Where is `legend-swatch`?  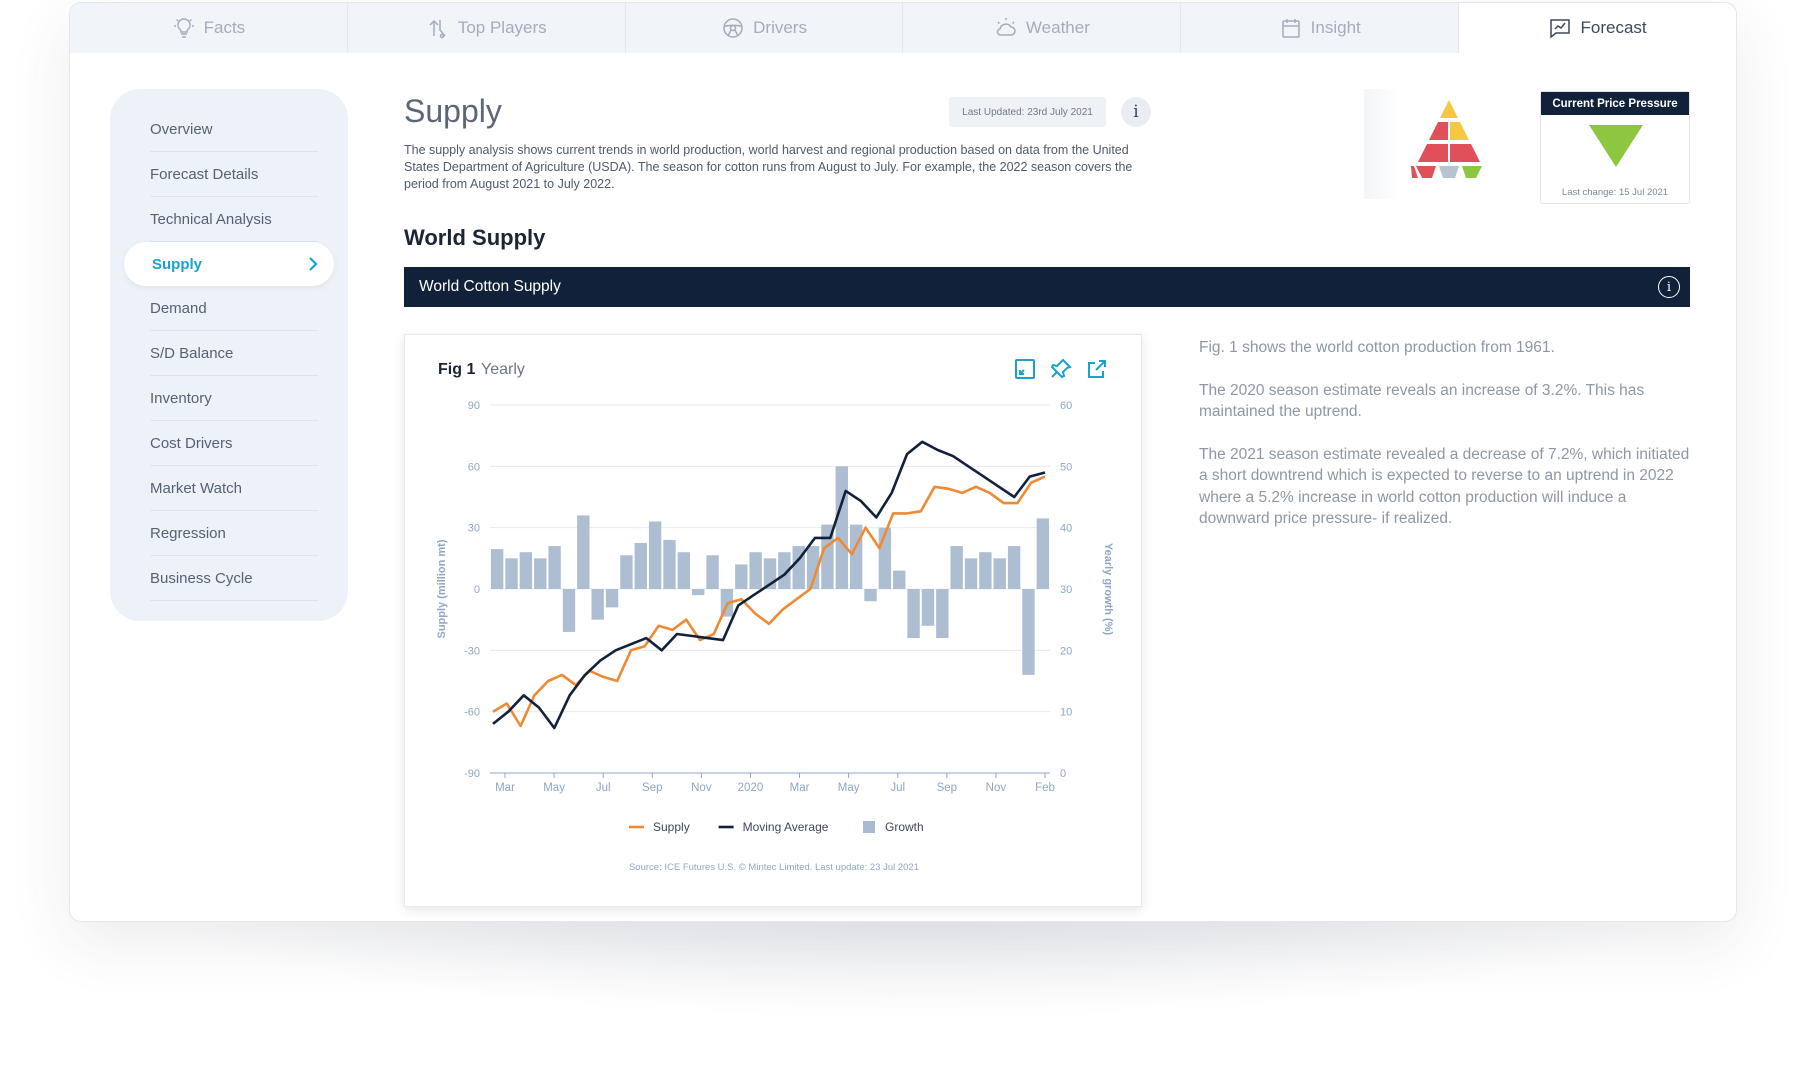 legend-swatch is located at coordinates (869, 827).